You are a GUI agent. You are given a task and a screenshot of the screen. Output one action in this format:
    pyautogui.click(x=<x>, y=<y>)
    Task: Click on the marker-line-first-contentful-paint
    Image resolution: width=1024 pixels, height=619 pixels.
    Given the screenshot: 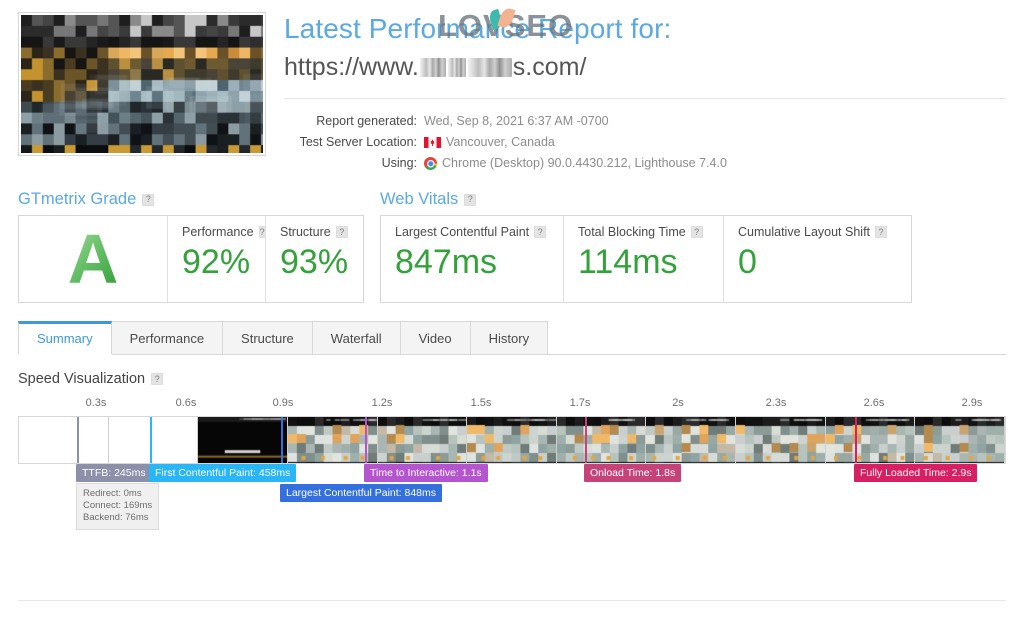 What is the action you would take?
    pyautogui.click(x=151, y=440)
    